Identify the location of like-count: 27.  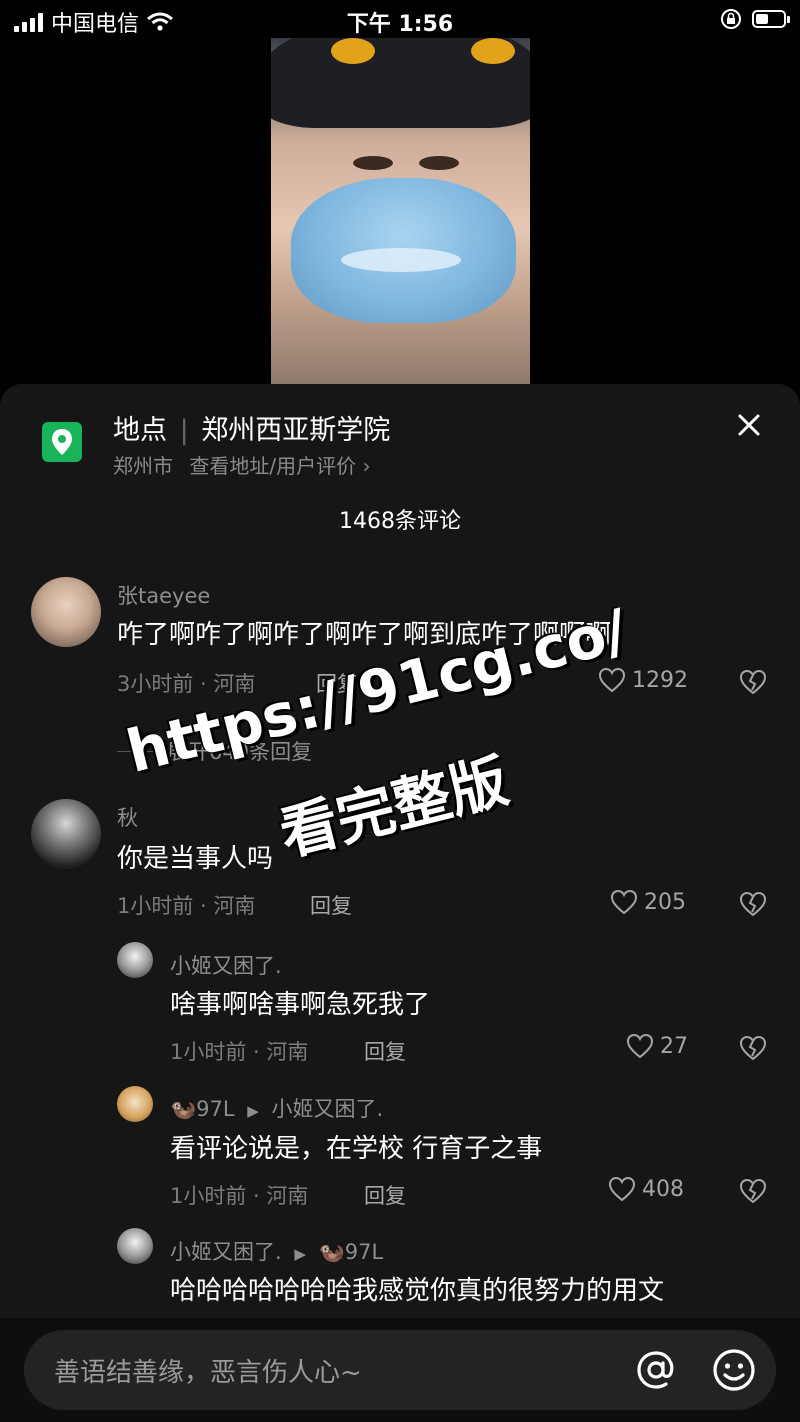
(674, 1046).